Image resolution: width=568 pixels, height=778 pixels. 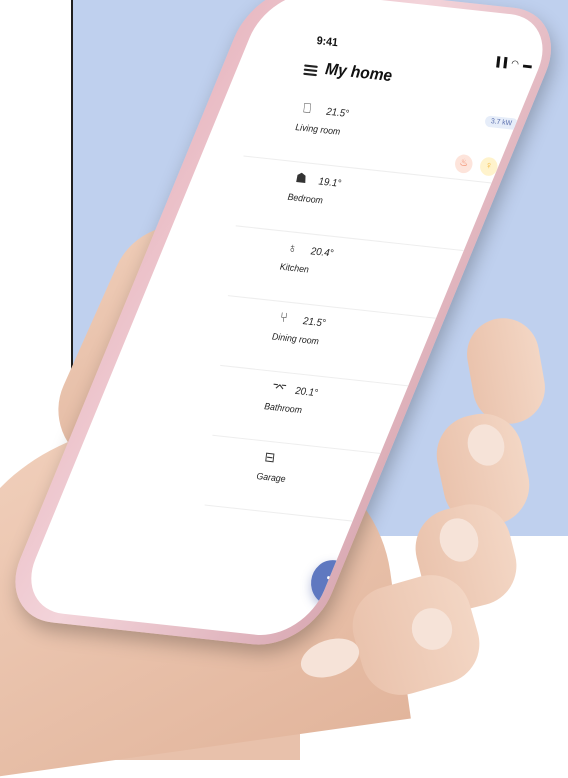 What do you see at coordinates (317, 129) in the screenshot?
I see `room-name: Living room` at bounding box center [317, 129].